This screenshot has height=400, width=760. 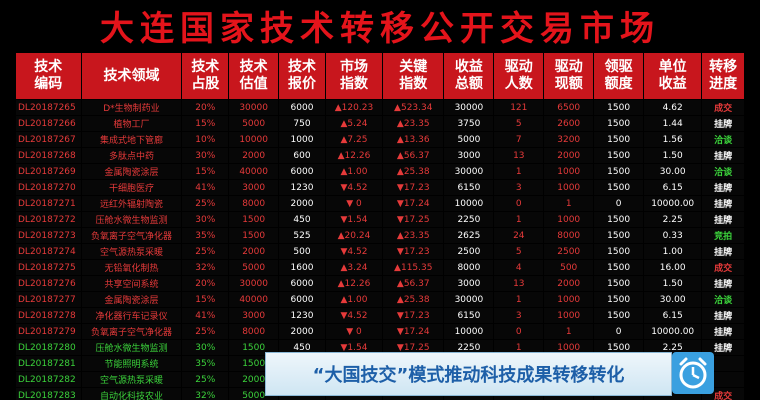 What do you see at coordinates (302, 219) in the screenshot?
I see `table-cell: 450` at bounding box center [302, 219].